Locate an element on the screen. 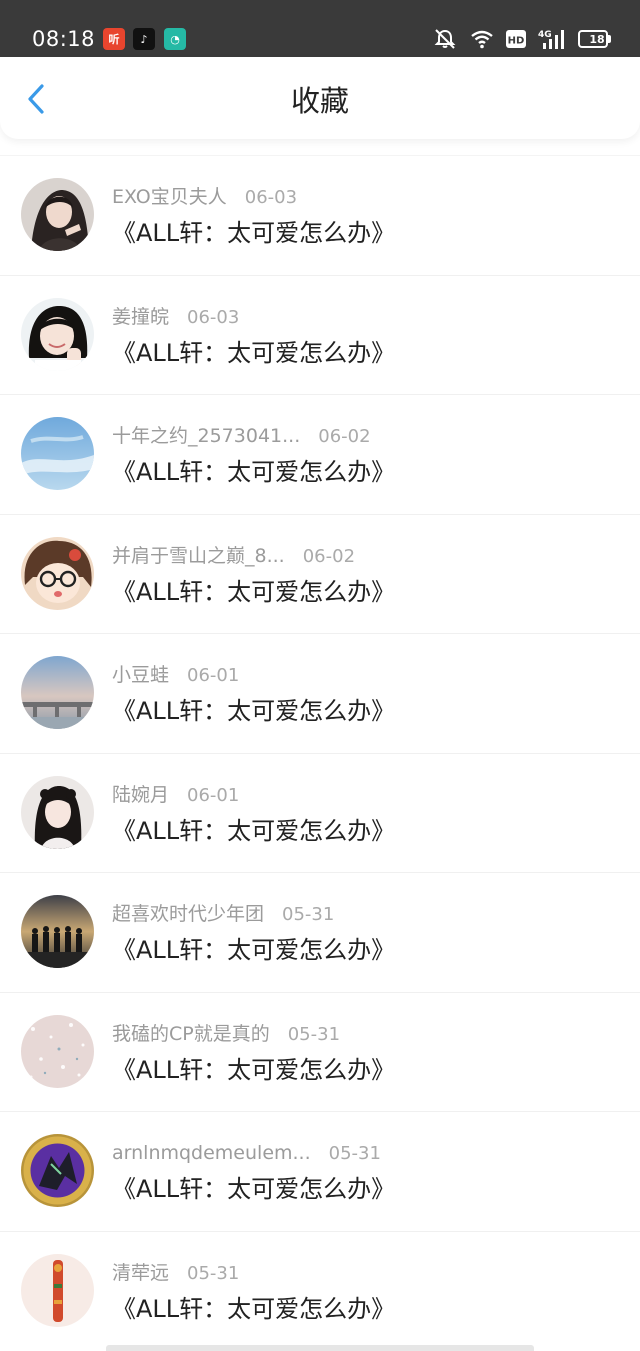  wifi-icon is located at coordinates (482, 39).